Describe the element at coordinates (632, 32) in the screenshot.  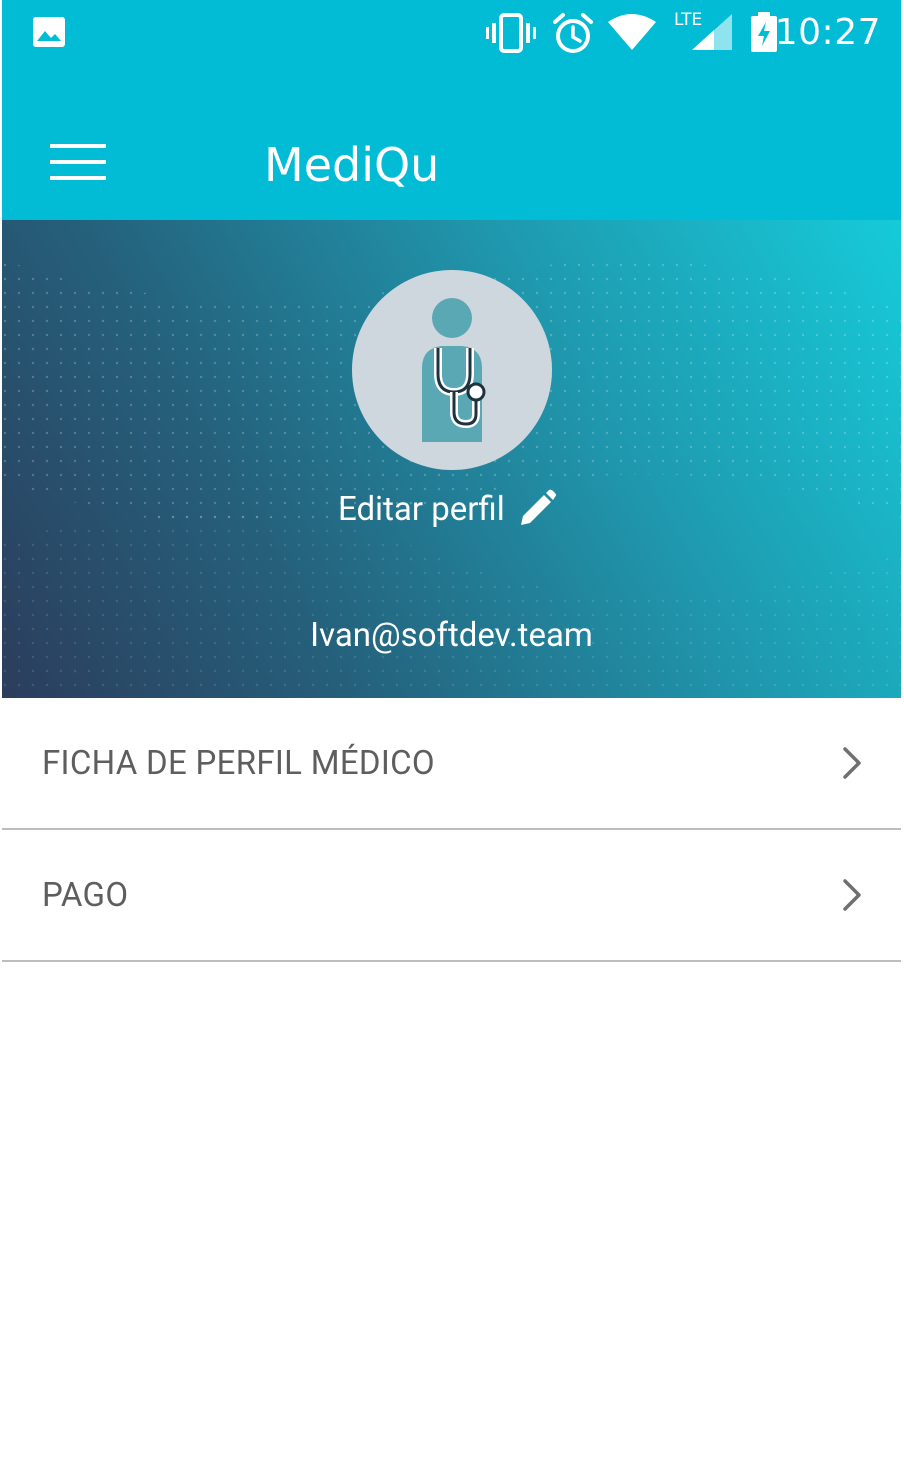
I see `wifi-icon` at that location.